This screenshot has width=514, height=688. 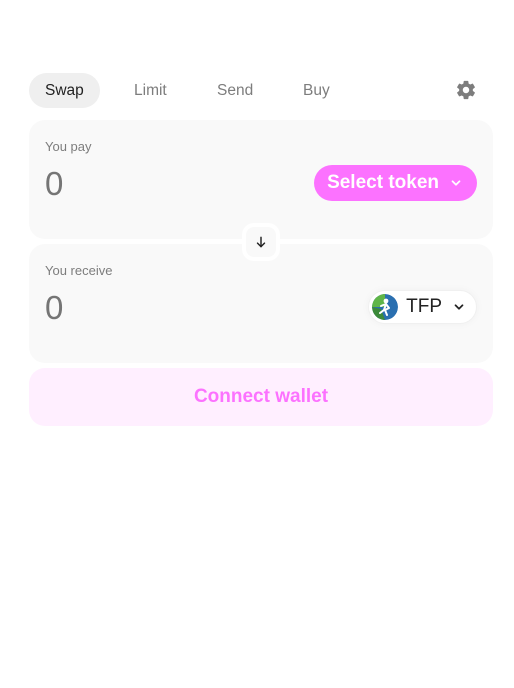 I want to click on switch-tokens-button, so click(x=261, y=242).